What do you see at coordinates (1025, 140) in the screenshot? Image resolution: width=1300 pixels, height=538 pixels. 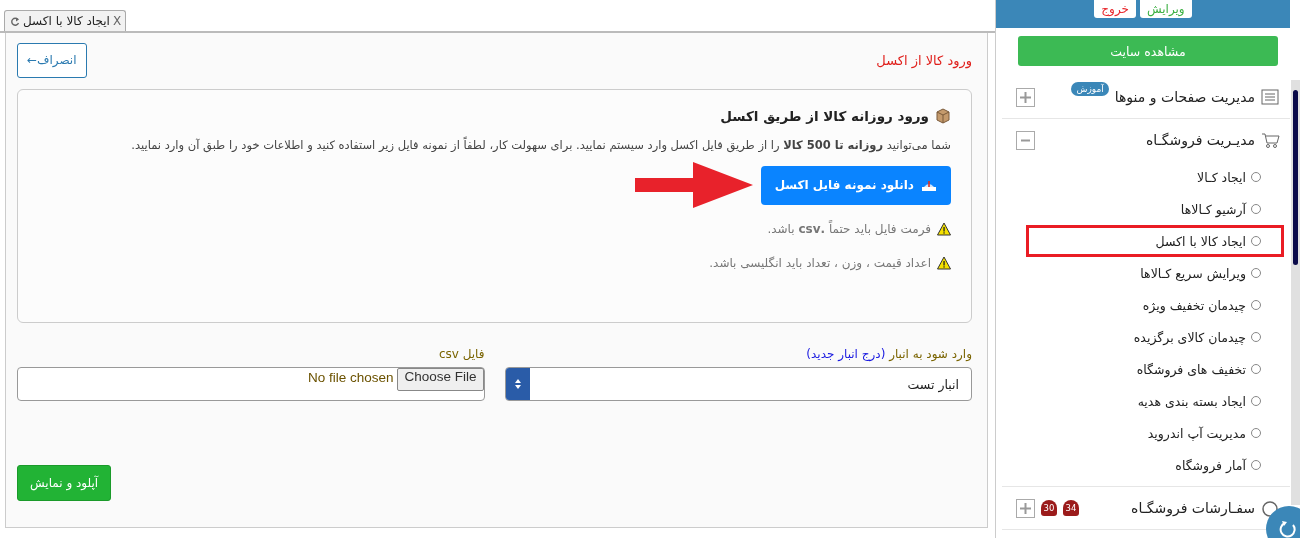 I see `collapse-icon` at bounding box center [1025, 140].